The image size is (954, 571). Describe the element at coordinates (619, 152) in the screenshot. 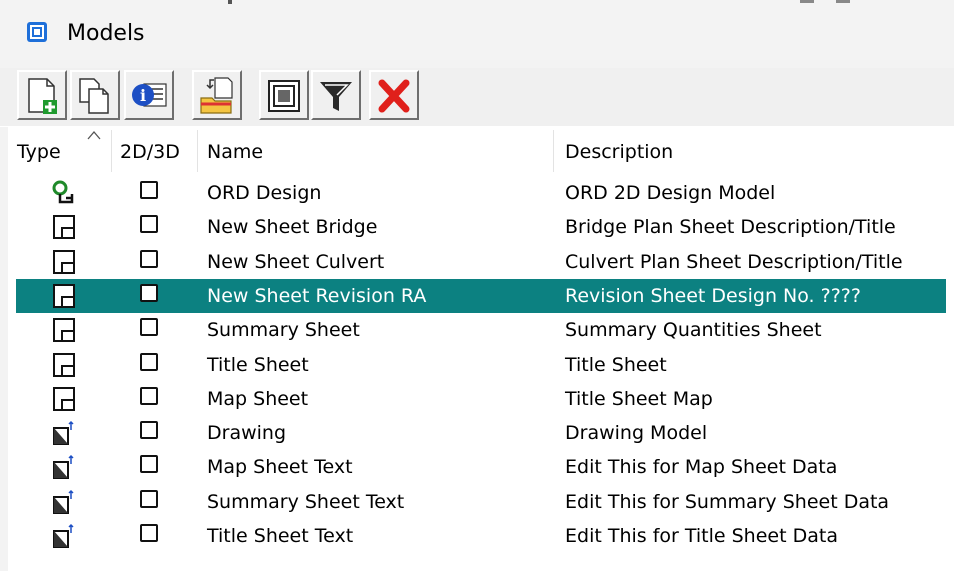

I see `column-header-description: Description` at that location.